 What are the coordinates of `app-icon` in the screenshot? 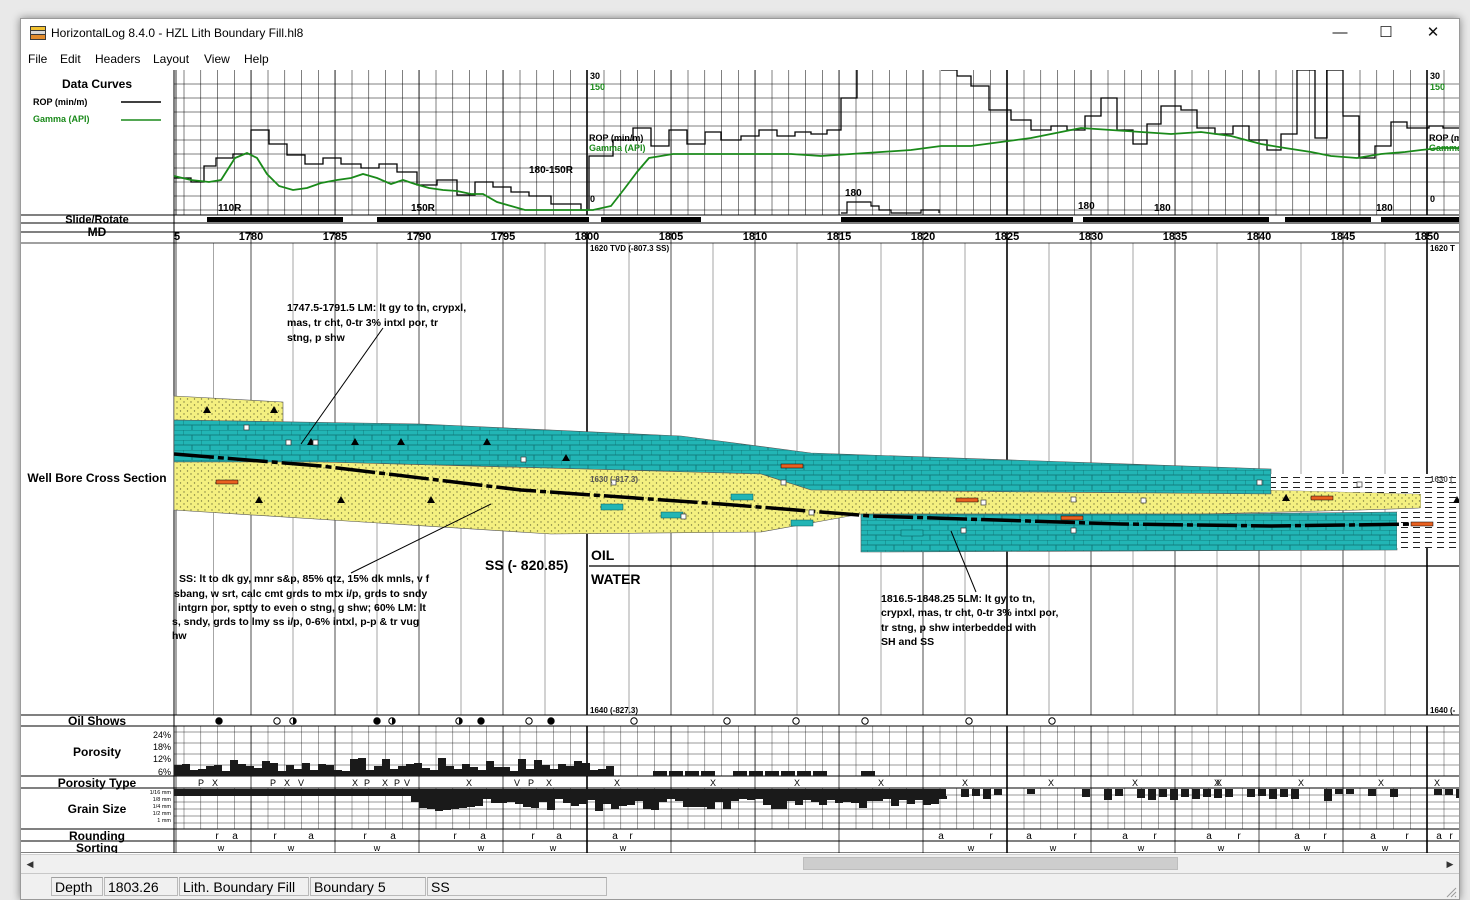 It's located at (38, 33).